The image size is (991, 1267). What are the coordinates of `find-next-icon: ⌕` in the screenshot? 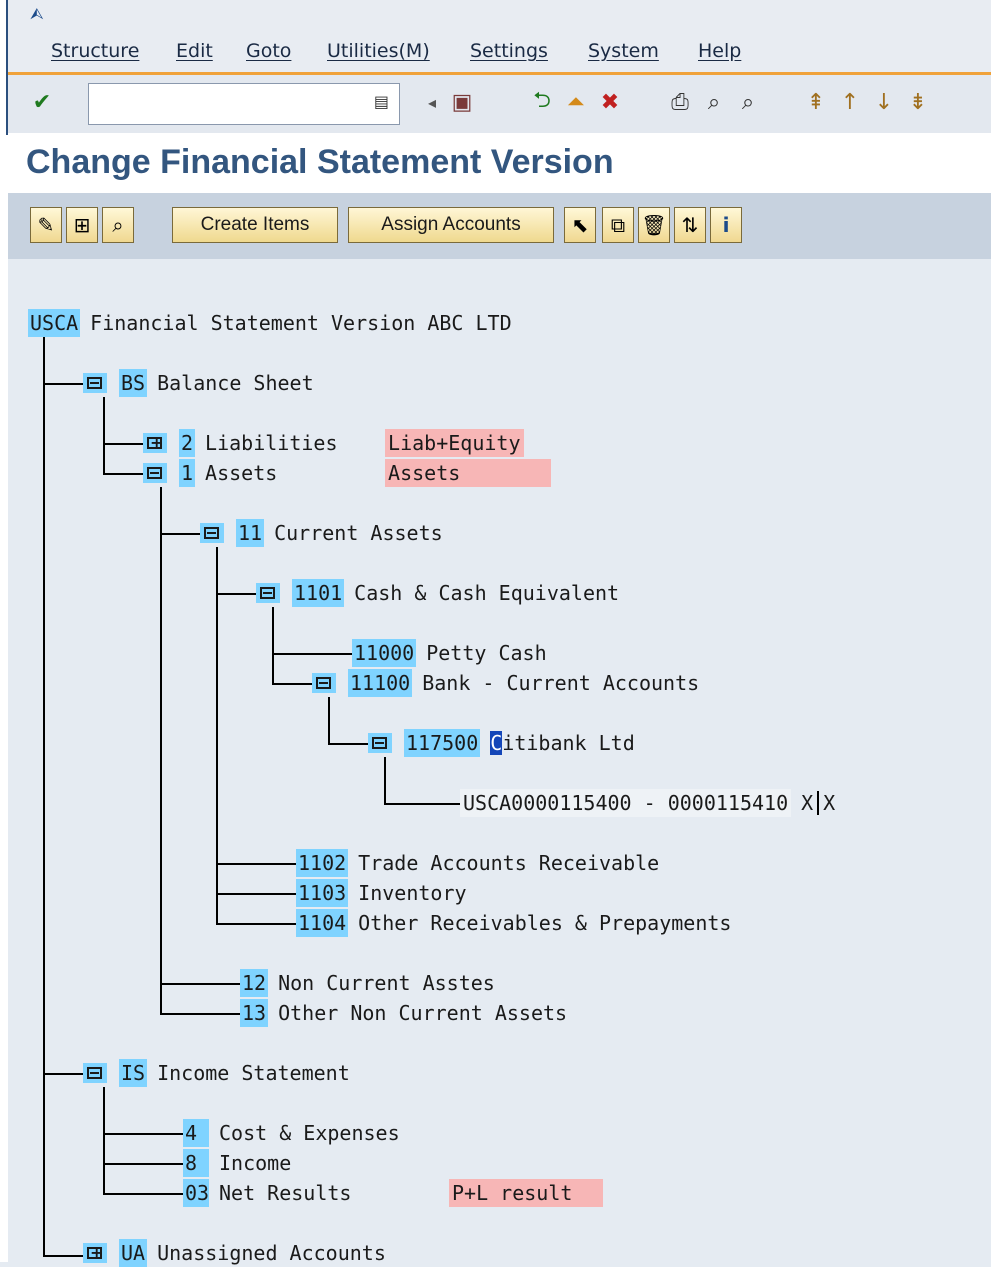 It's located at (748, 102).